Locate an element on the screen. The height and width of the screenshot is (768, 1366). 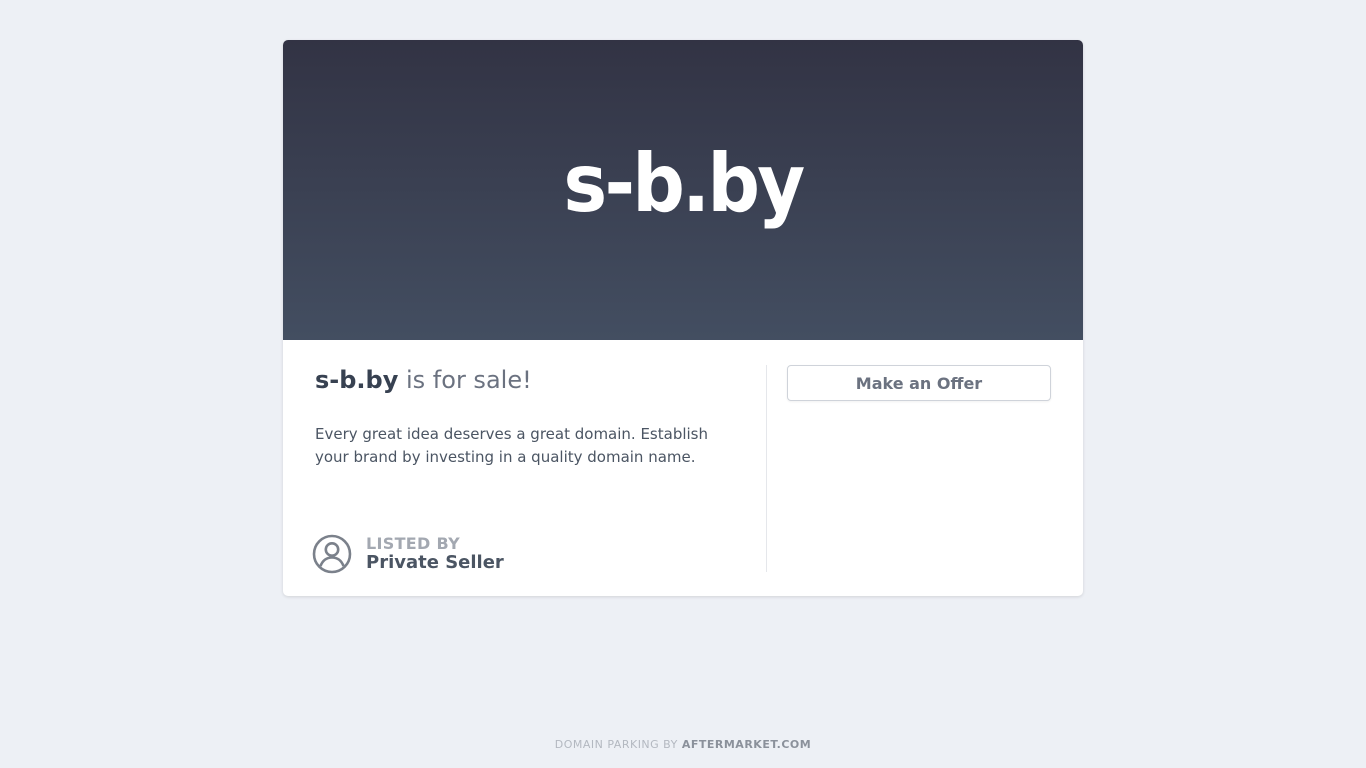
user-circle-icon is located at coordinates (332, 554).